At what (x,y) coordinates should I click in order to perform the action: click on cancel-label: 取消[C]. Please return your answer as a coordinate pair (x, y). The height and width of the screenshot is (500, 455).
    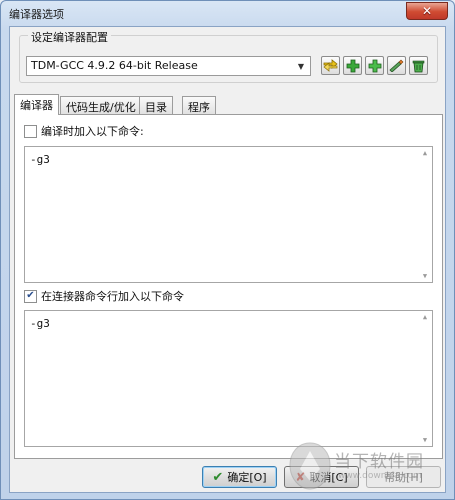
    Looking at the image, I should click on (328, 477).